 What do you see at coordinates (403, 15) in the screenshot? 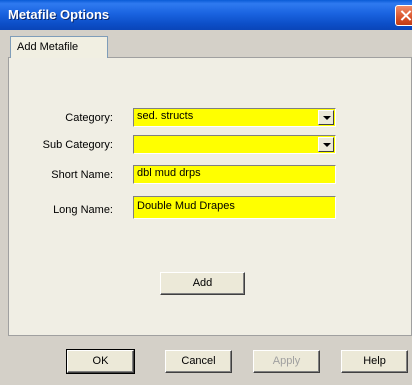
I see `close-icon` at bounding box center [403, 15].